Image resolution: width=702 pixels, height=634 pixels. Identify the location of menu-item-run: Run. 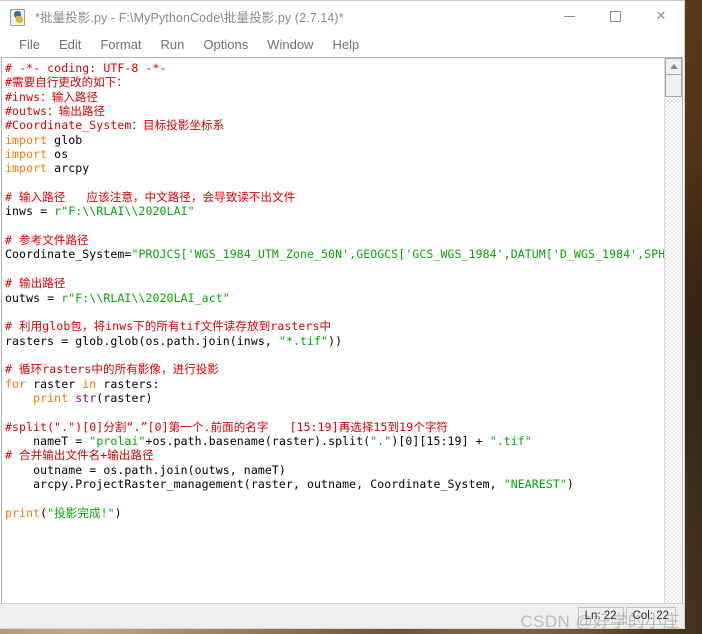
(173, 44).